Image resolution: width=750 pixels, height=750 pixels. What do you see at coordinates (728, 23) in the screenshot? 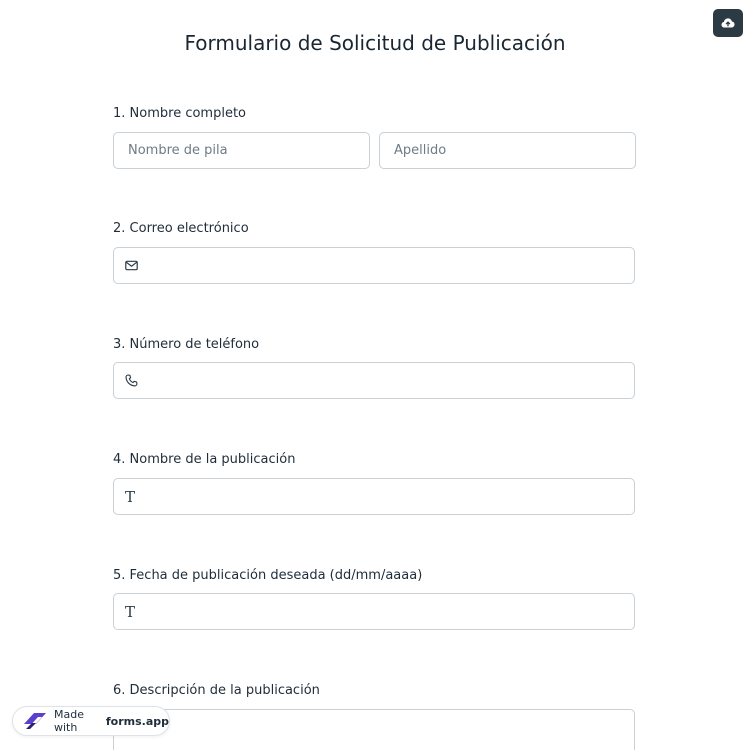
I see `cloud-upload-icon` at bounding box center [728, 23].